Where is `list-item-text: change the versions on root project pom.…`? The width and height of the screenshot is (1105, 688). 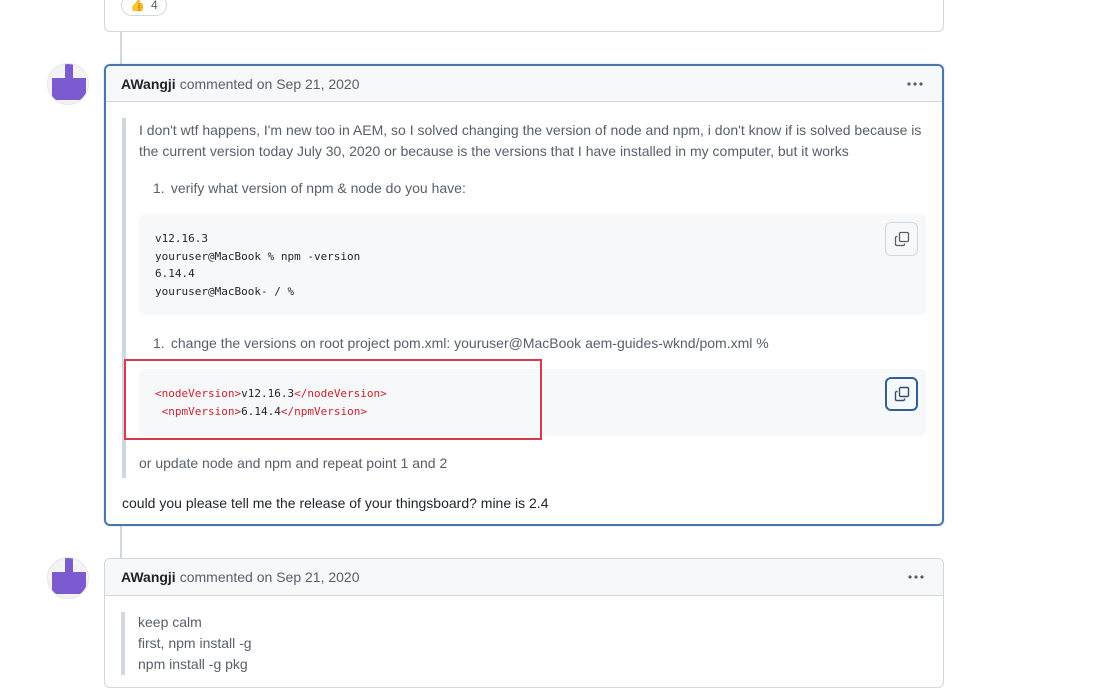
list-item-text: change the versions on root project pom.… is located at coordinates (469, 343).